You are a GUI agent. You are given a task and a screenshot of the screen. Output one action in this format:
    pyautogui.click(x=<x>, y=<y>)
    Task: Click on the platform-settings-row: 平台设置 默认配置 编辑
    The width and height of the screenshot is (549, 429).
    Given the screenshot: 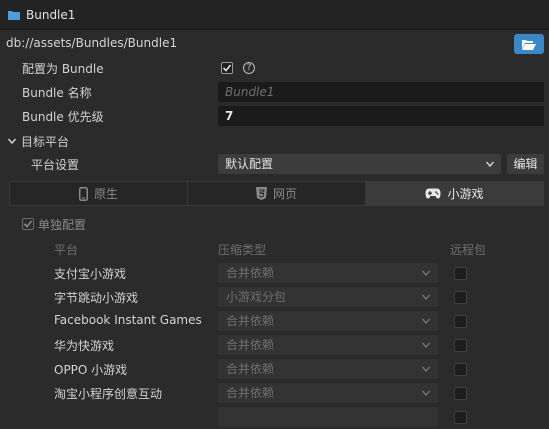 What is the action you would take?
    pyautogui.click(x=274, y=164)
    